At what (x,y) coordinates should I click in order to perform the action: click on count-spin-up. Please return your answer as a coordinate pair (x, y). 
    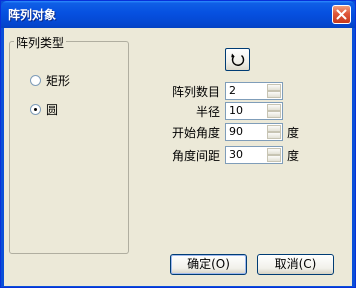
    Looking at the image, I should click on (274, 87).